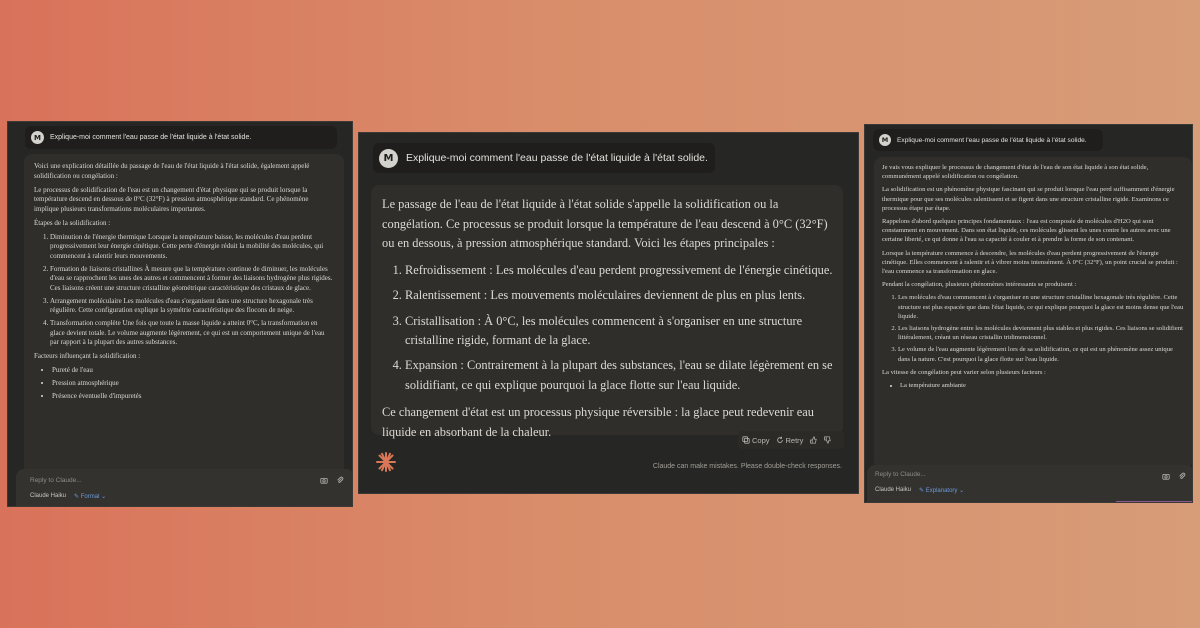 This screenshot has width=1200, height=628. I want to click on retry-label: Retry, so click(794, 440).